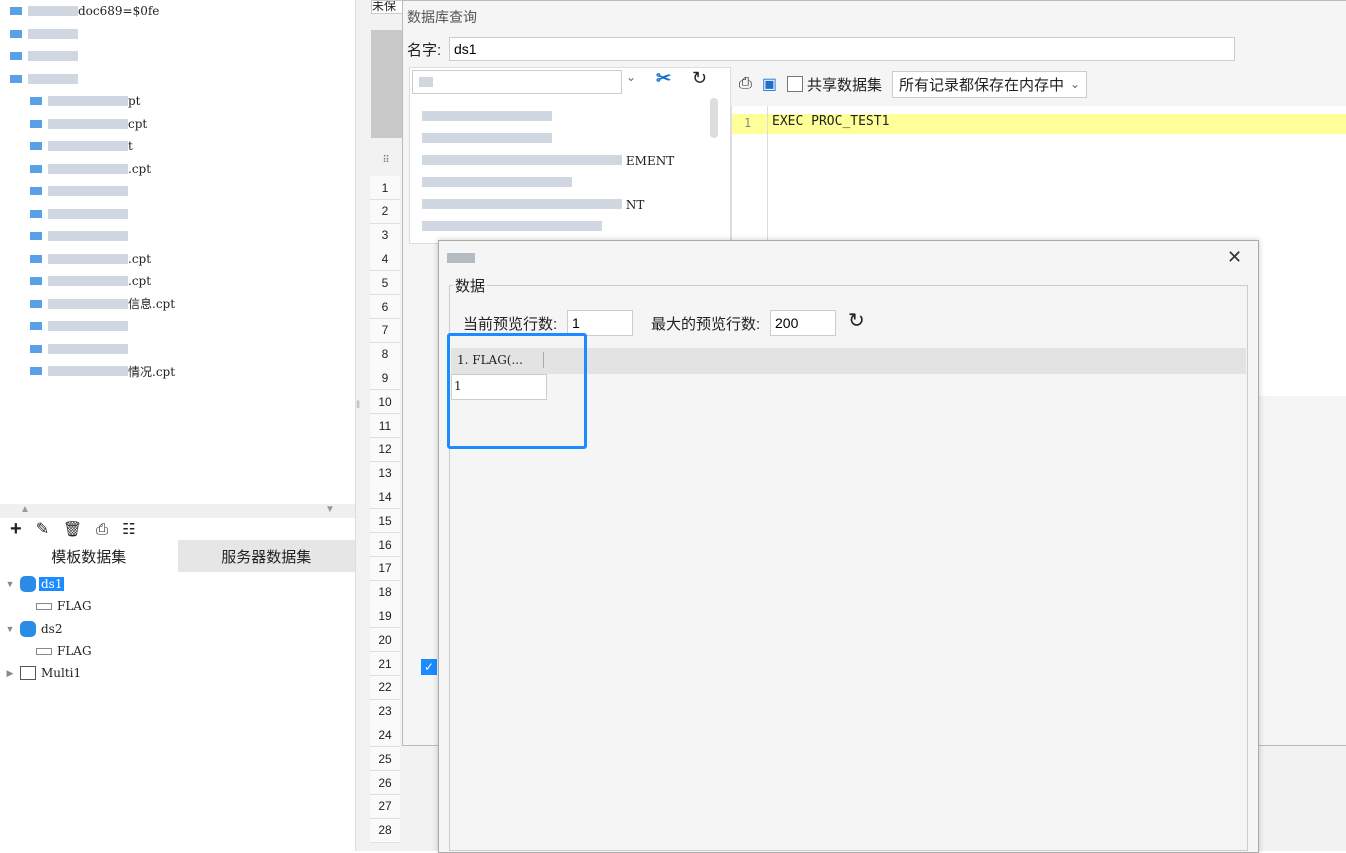  I want to click on table-name-fragment: EMENT, so click(650, 161).